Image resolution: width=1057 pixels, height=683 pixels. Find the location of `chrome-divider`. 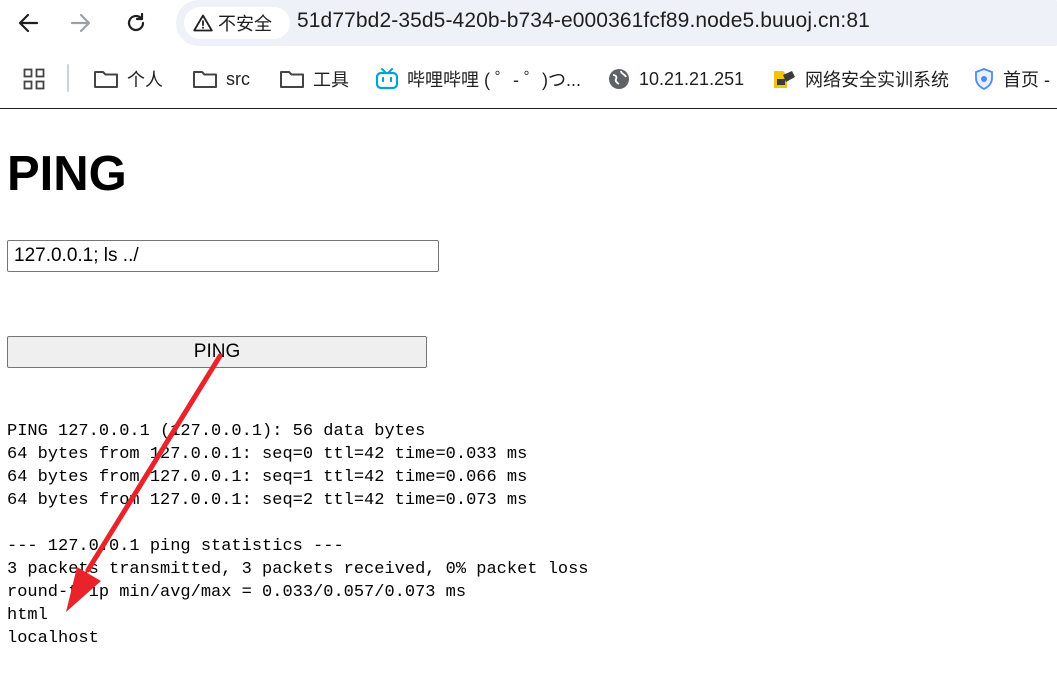

chrome-divider is located at coordinates (528, 108).